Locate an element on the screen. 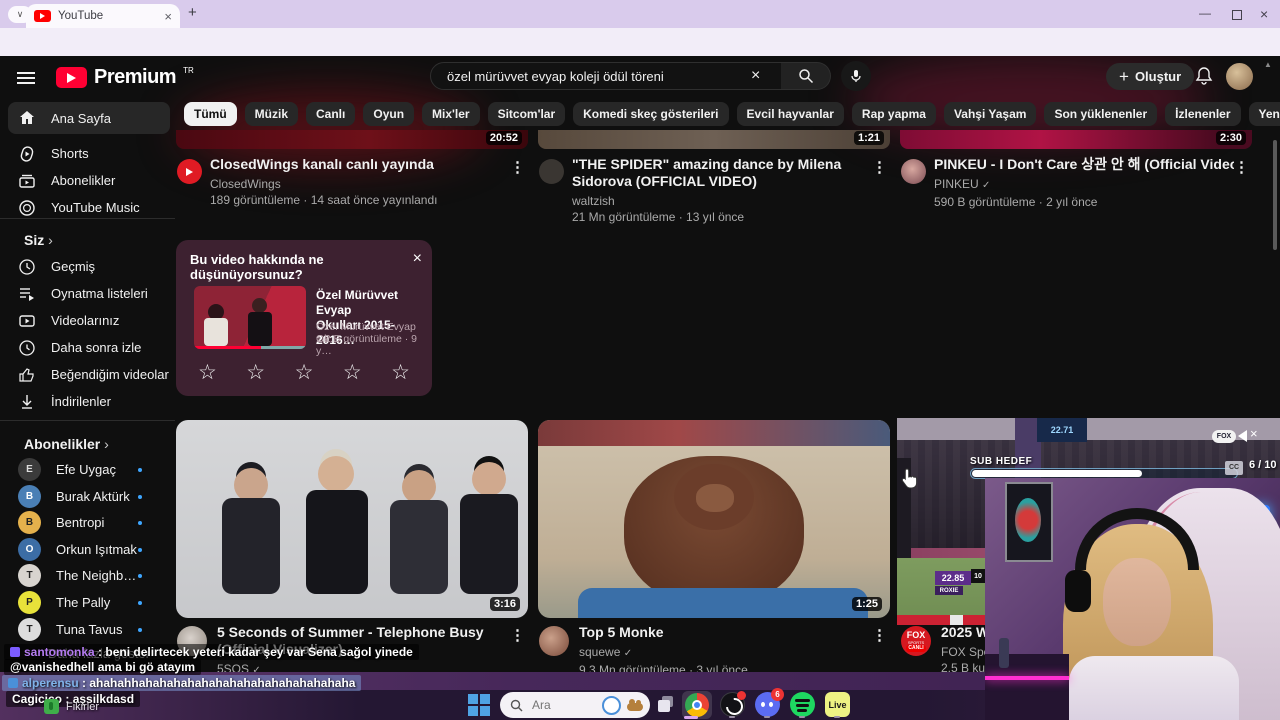 This screenshot has width=1280, height=720. channel-name: PINKEU ✓ is located at coordinates (1092, 185).